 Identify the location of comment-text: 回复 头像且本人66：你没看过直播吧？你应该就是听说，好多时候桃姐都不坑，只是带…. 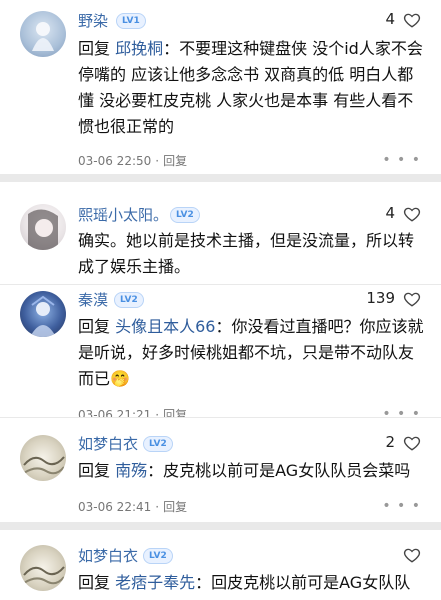
(253, 353).